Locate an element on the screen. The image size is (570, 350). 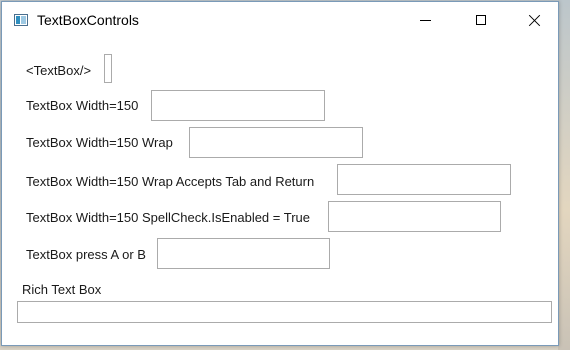
minimize-icon is located at coordinates (425, 20).